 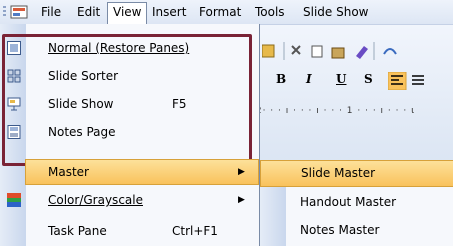 What do you see at coordinates (20, 12) in the screenshot?
I see `app-icon` at bounding box center [20, 12].